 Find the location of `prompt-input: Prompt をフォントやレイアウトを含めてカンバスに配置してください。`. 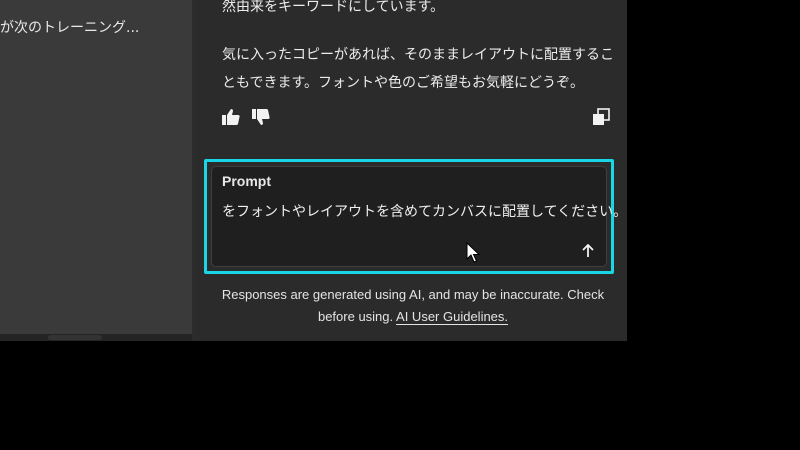

prompt-input: Prompt をフォントやレイアウトを含めてカンバスに配置してください。 is located at coordinates (419, 216).